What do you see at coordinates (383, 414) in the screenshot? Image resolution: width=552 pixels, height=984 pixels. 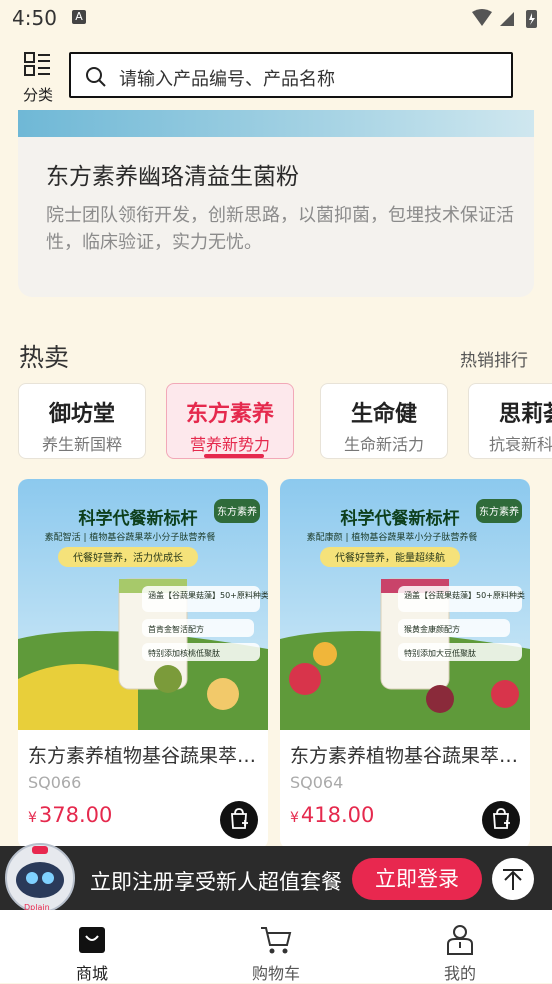 I see `brand-name: 生命健` at bounding box center [383, 414].